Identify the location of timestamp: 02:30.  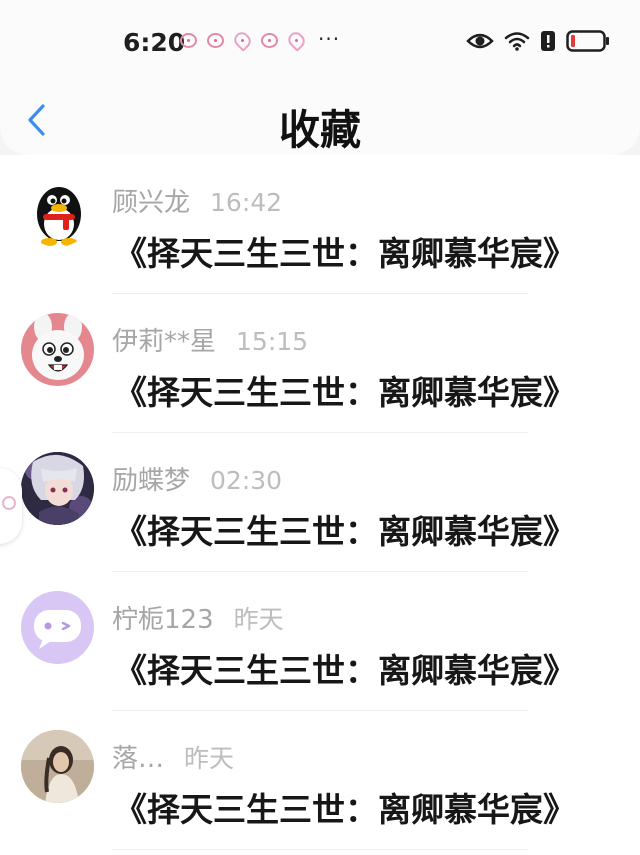
(246, 480).